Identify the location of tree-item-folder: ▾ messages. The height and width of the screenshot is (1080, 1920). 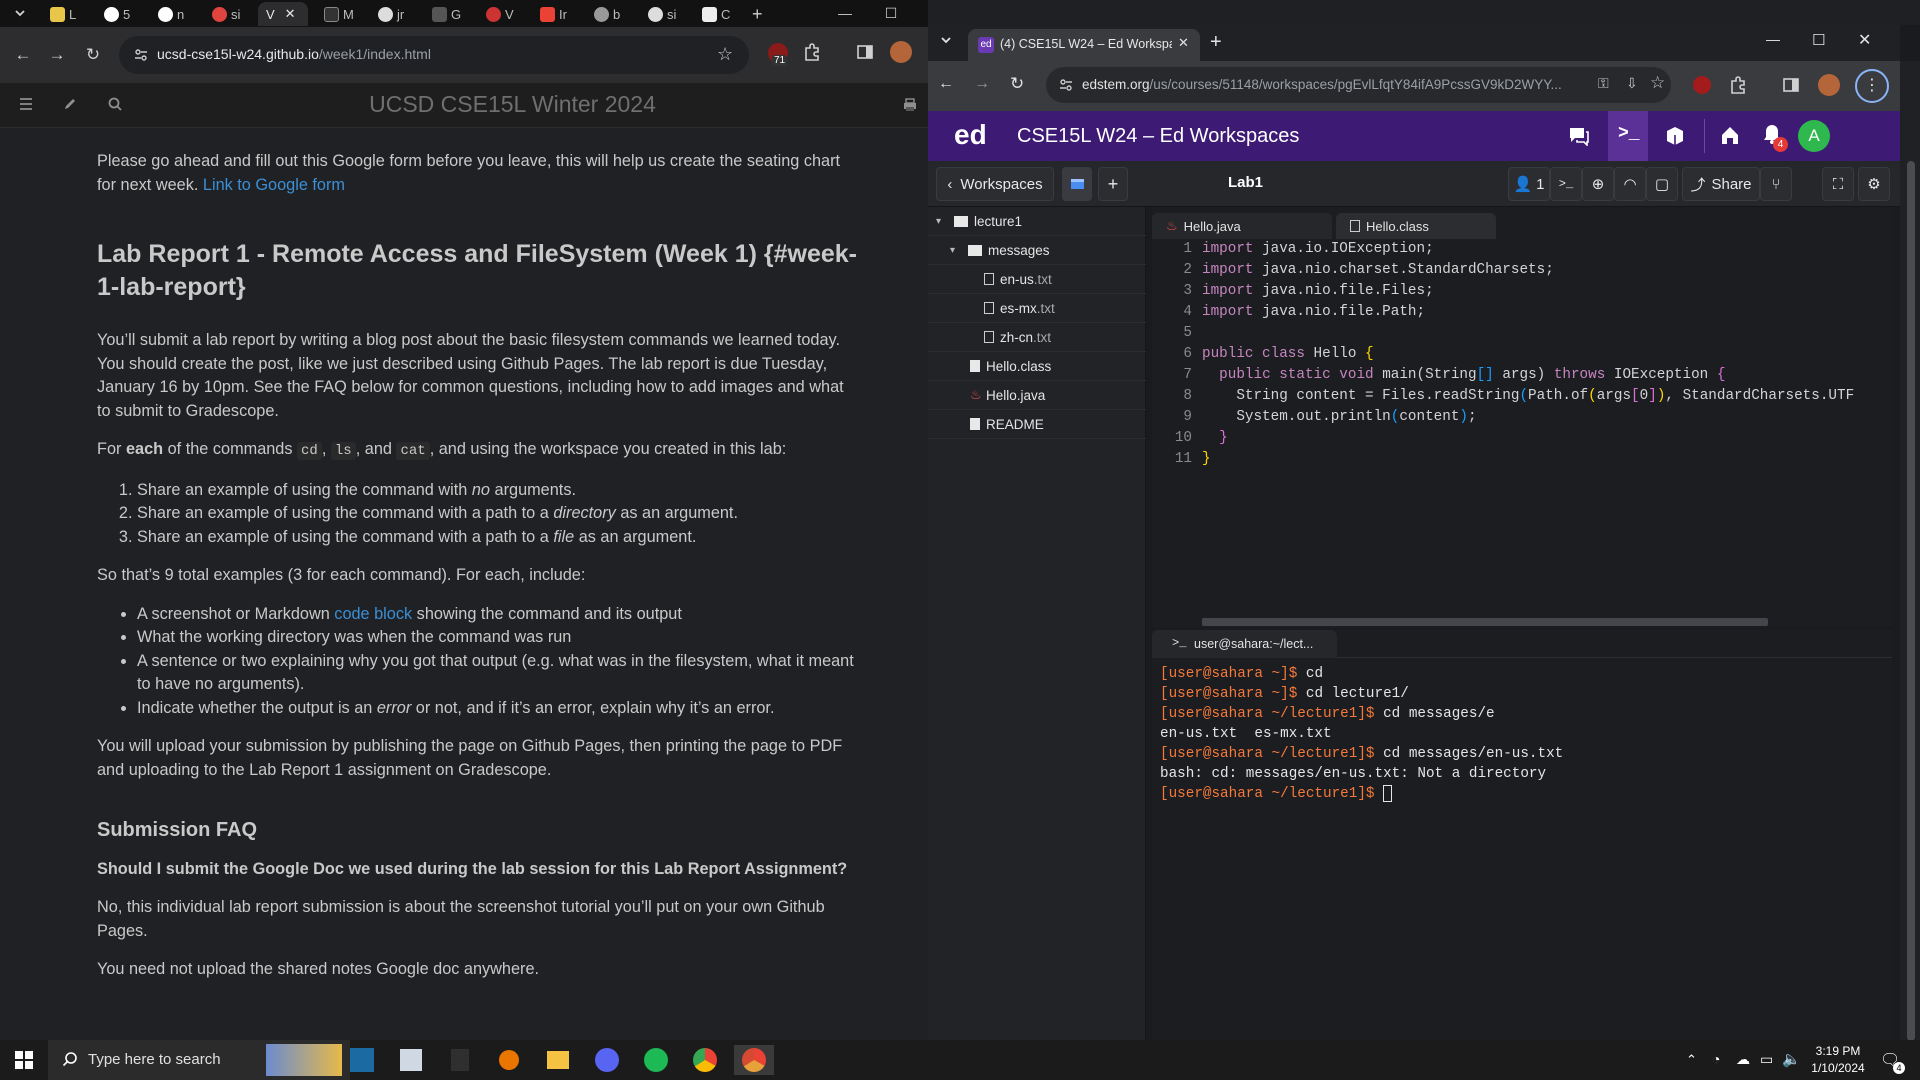
(1037, 250).